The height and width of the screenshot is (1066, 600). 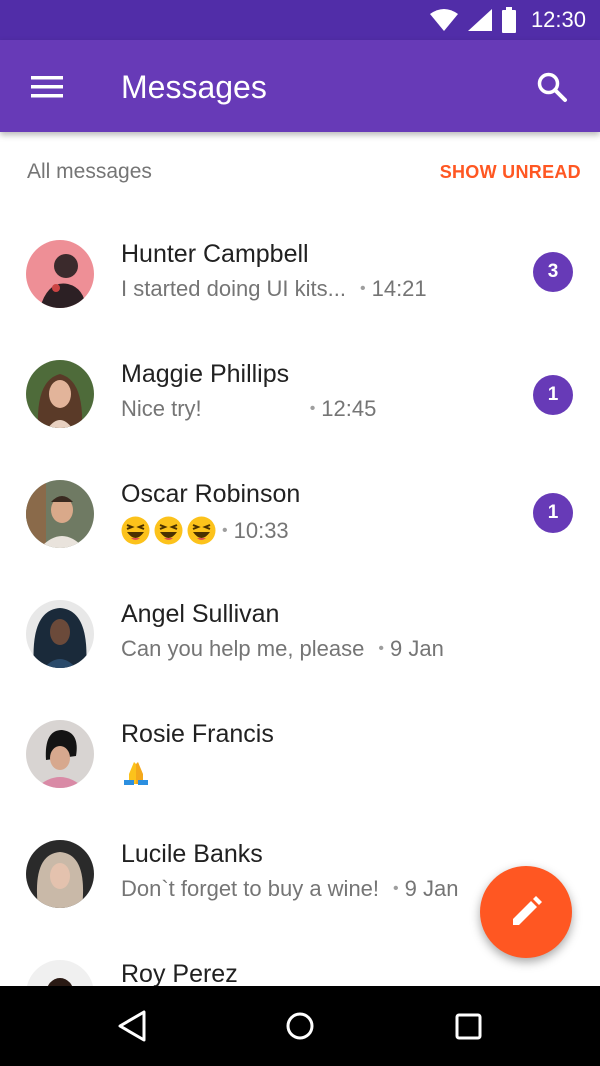 I want to click on message-preview: 😆😆😆 • 10:33, so click(x=205, y=530).